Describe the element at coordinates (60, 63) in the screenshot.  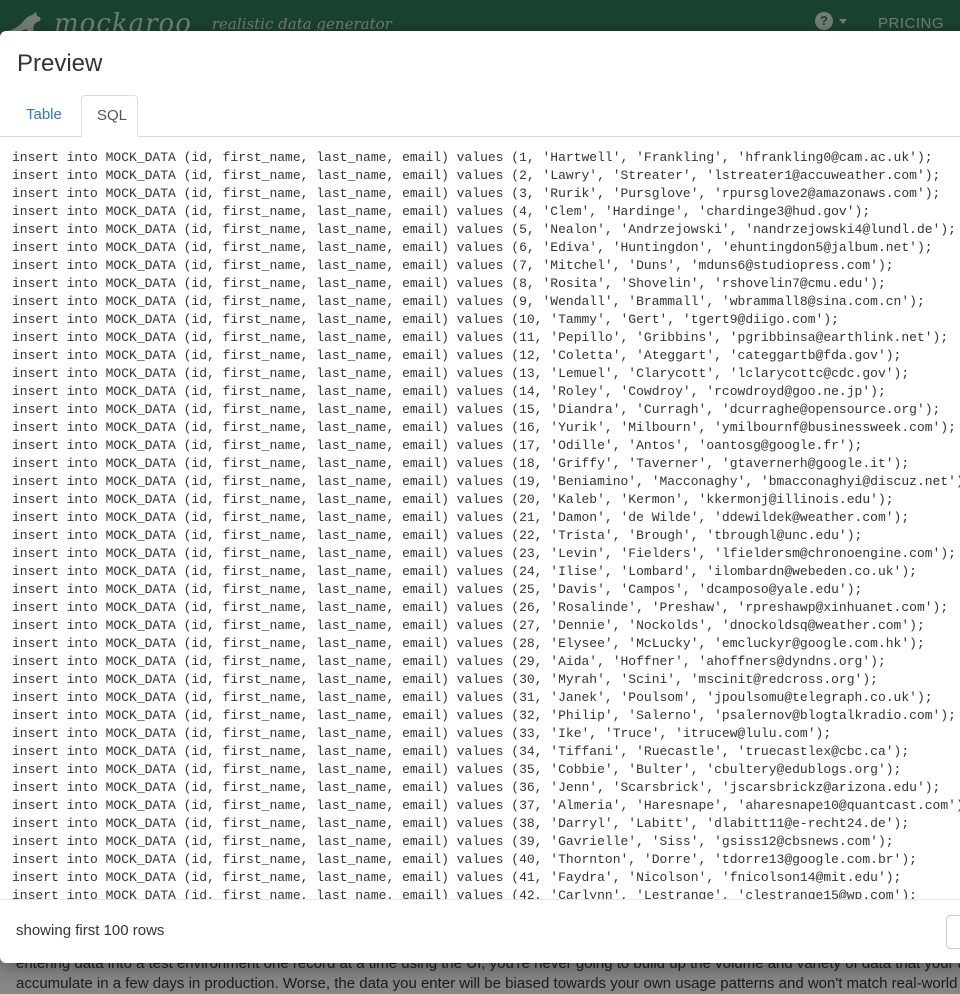
I see `modal-title: Preview` at that location.